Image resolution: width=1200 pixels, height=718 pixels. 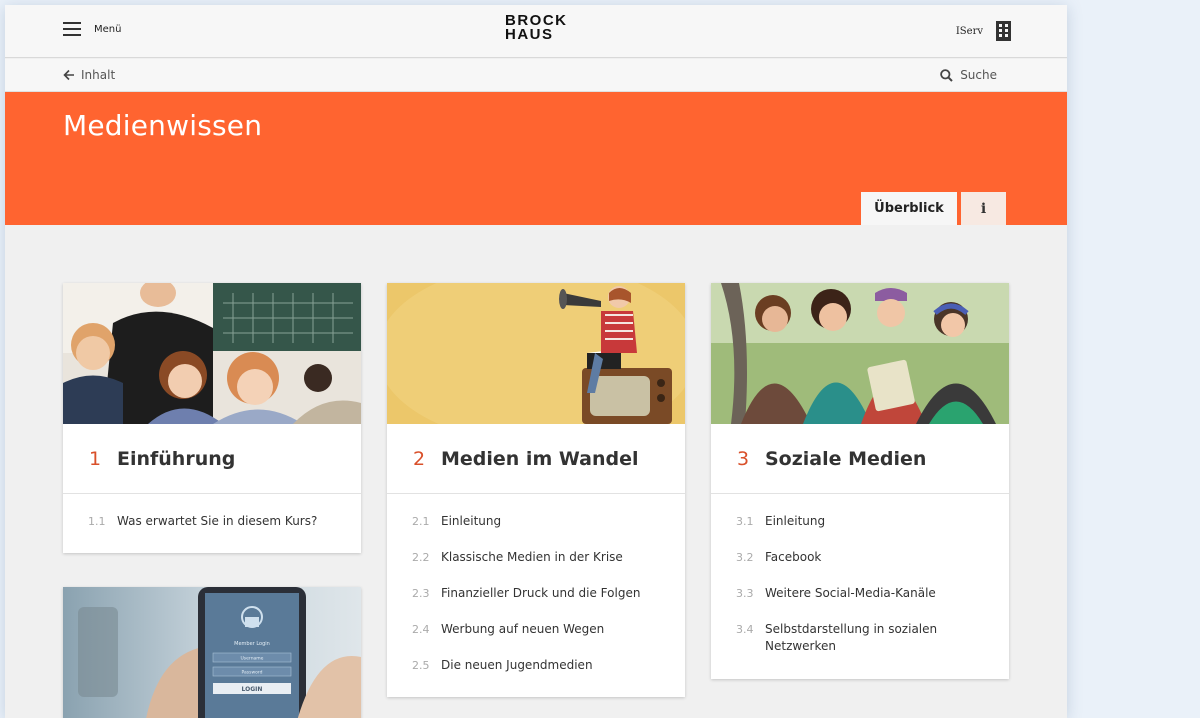 What do you see at coordinates (860, 353) in the screenshot?
I see `chapter-image-girls-smartphone` at bounding box center [860, 353].